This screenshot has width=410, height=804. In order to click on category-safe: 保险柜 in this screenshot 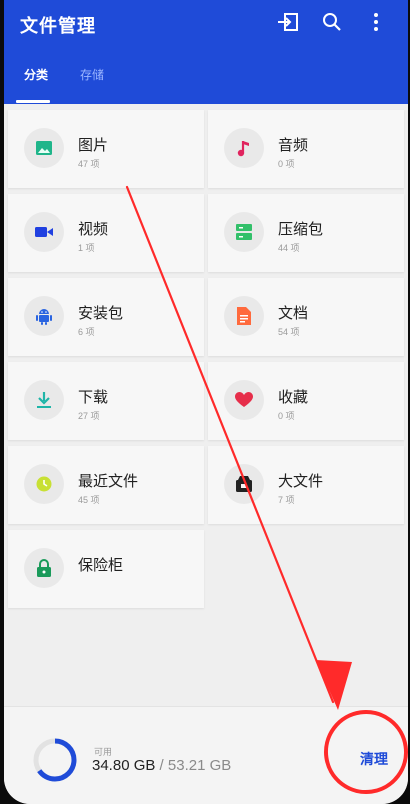, I will do `click(106, 569)`.